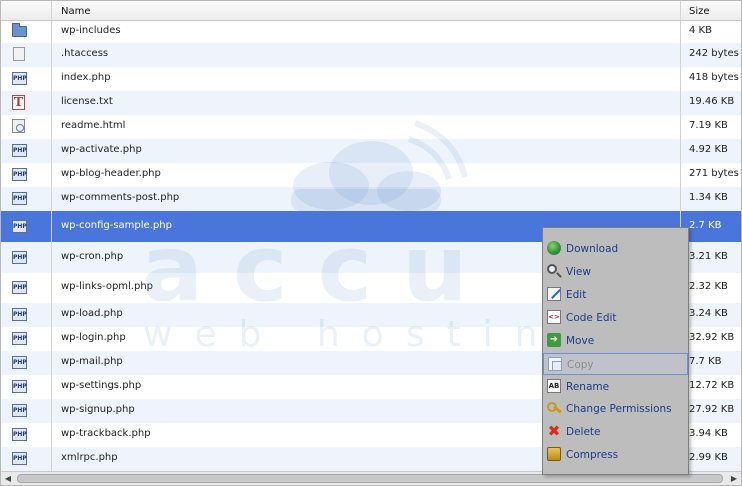  Describe the element at coordinates (554, 248) in the screenshot. I see `globe-download-icon` at that location.